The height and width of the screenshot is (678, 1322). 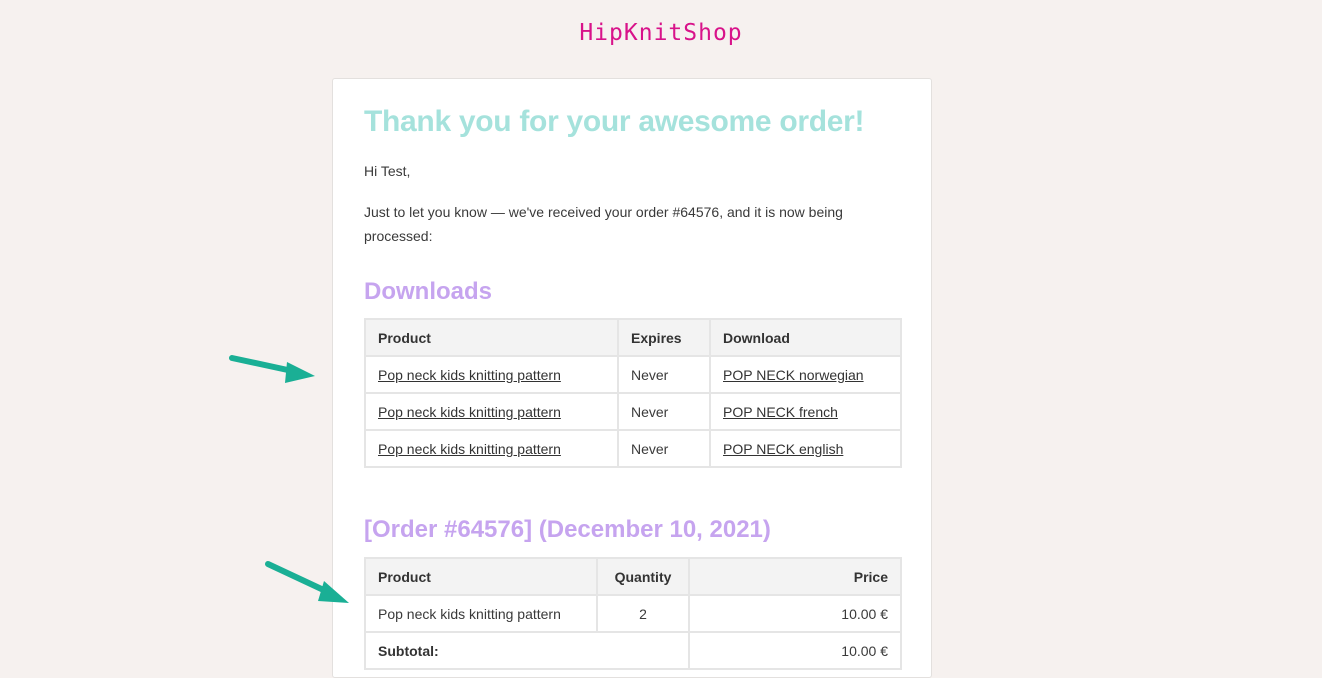 I want to click on table-header-row: Product Expires Download, so click(x=633, y=337).